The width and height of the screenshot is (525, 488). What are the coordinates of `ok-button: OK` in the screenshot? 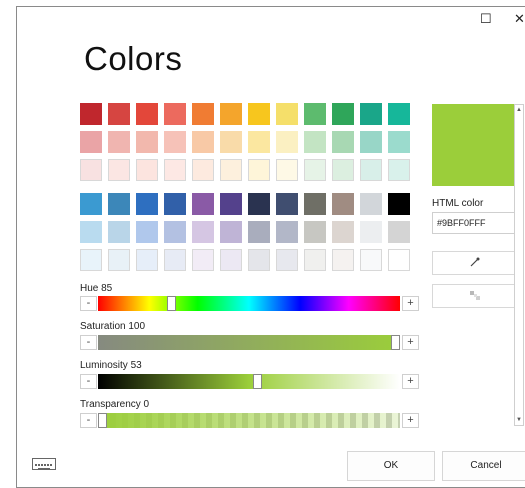 It's located at (391, 466).